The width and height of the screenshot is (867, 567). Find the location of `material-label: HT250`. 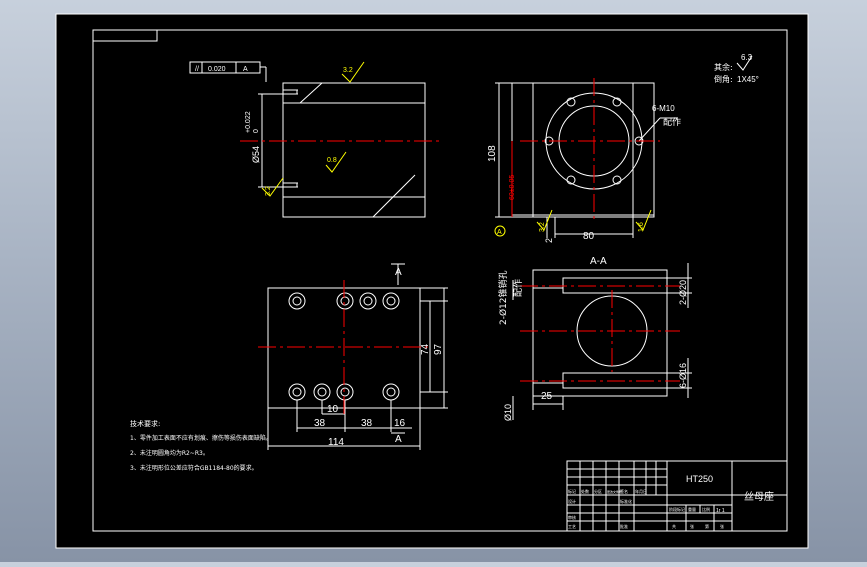

material-label: HT250 is located at coordinates (699, 479).